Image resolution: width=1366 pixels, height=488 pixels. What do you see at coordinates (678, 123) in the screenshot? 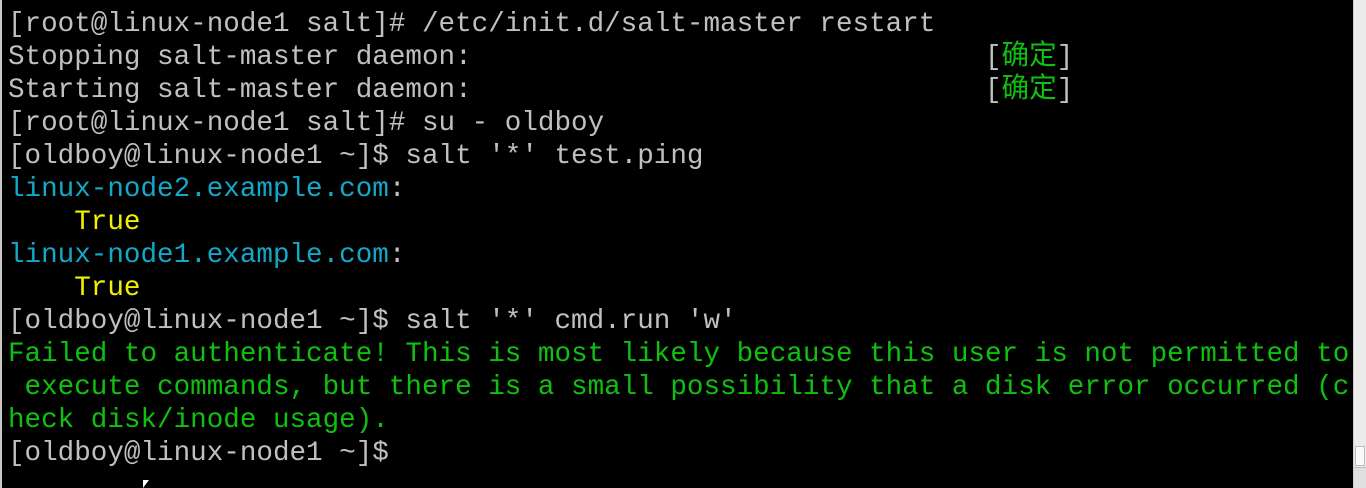
I see `terminal-line: [root@linux-node1 salt]# su - oldboy` at bounding box center [678, 123].